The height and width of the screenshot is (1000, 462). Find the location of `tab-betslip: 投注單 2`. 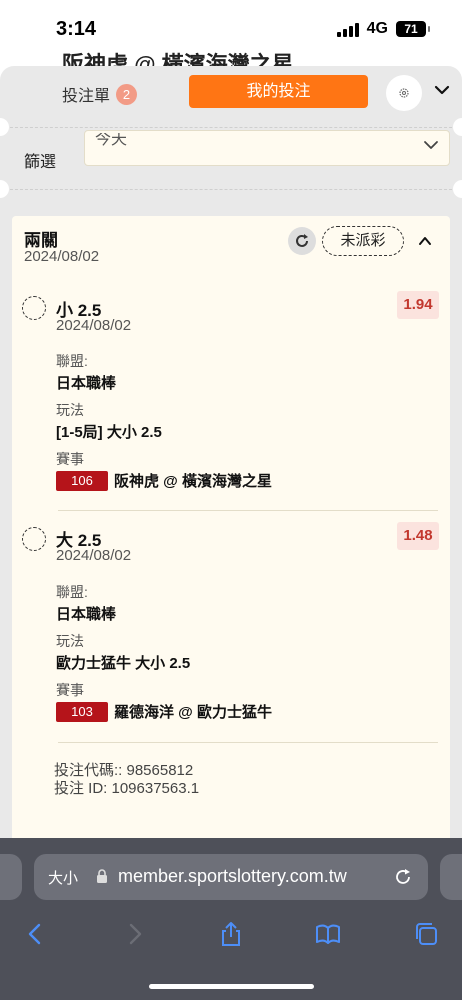

tab-betslip: 投注單 2 is located at coordinates (100, 94).